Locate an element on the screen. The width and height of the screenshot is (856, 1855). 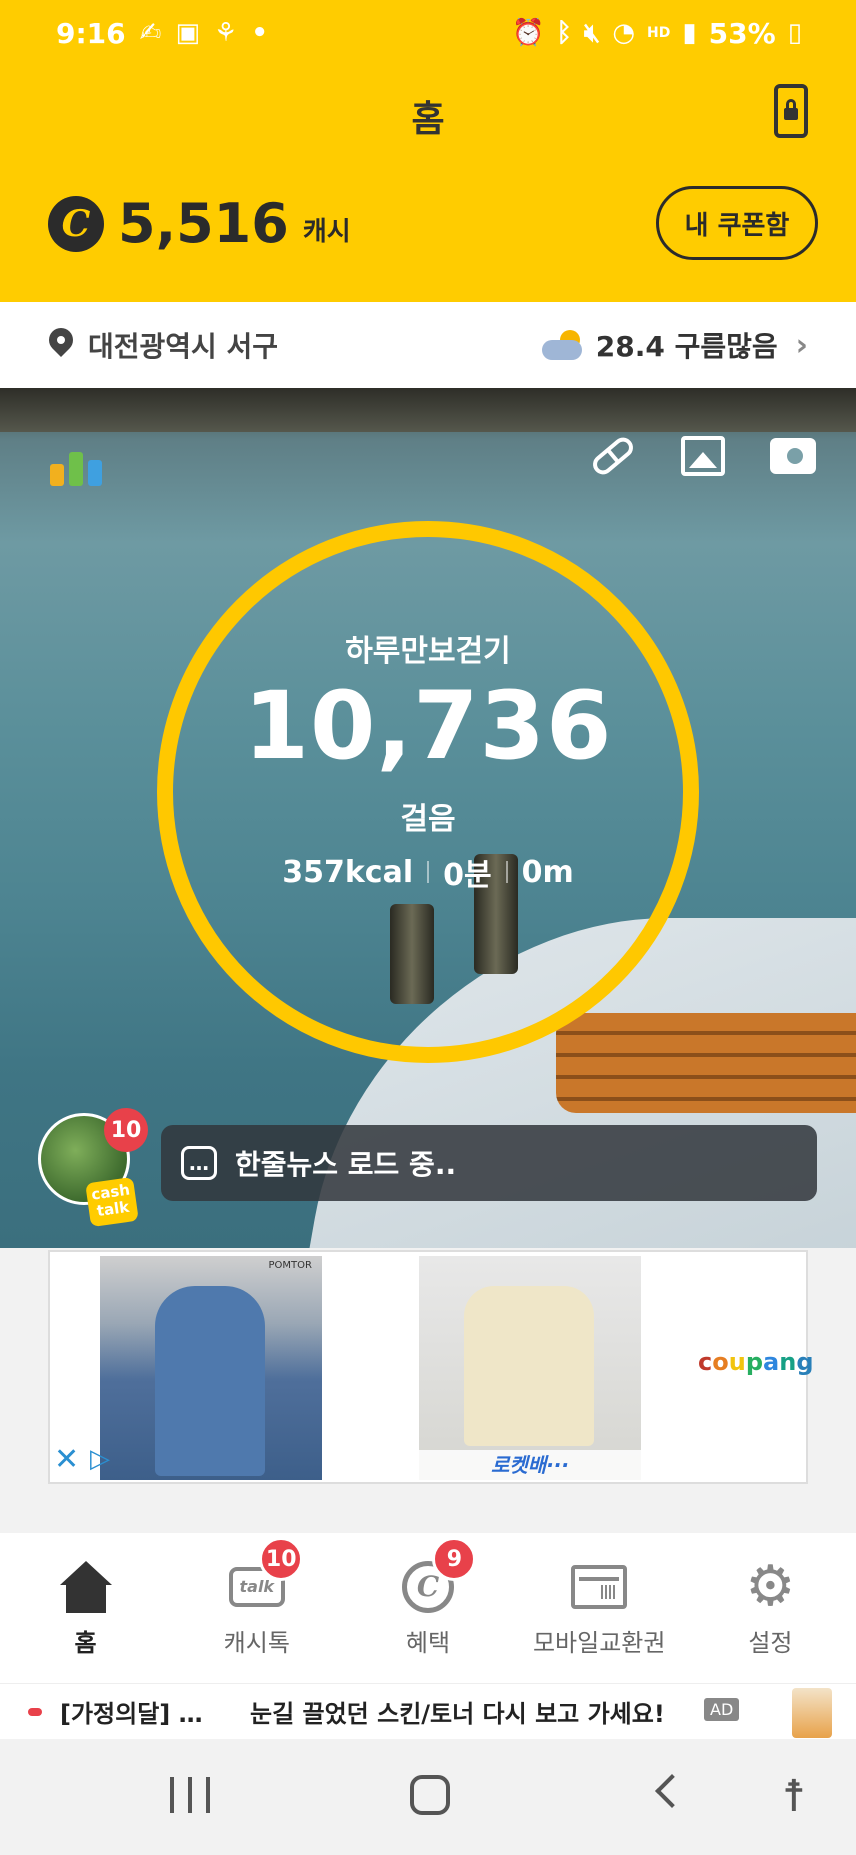
news-text: 한줄뉴스 로드 중.. is located at coordinates (346, 1164).